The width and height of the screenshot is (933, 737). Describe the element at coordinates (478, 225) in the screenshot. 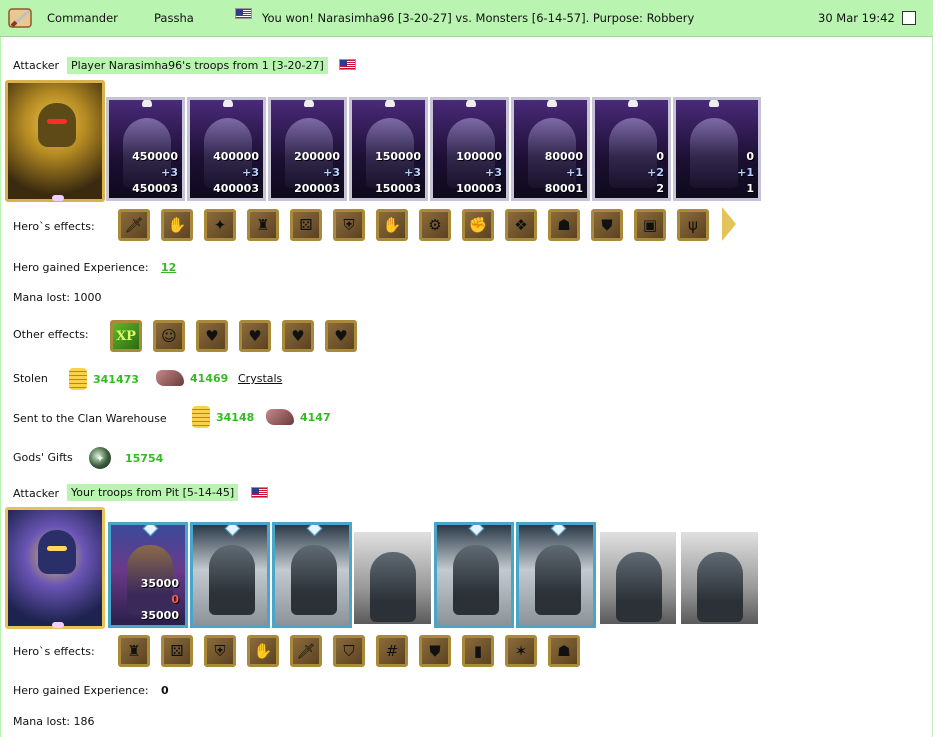

I see `gauntlet-effect-icon: ✊` at that location.